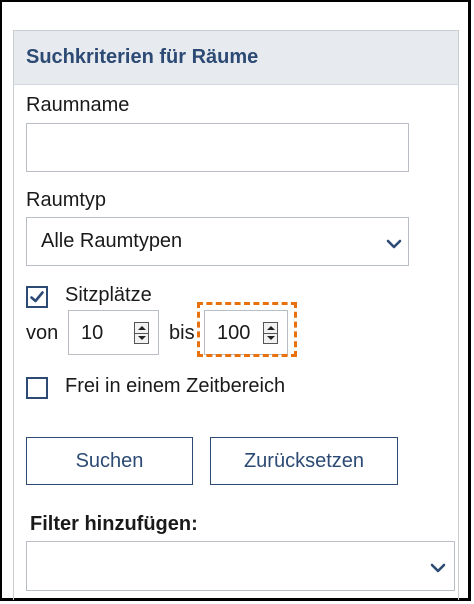 This screenshot has height=604, width=474. I want to click on panel-header: Suchkriterien für Räume, so click(236, 58).